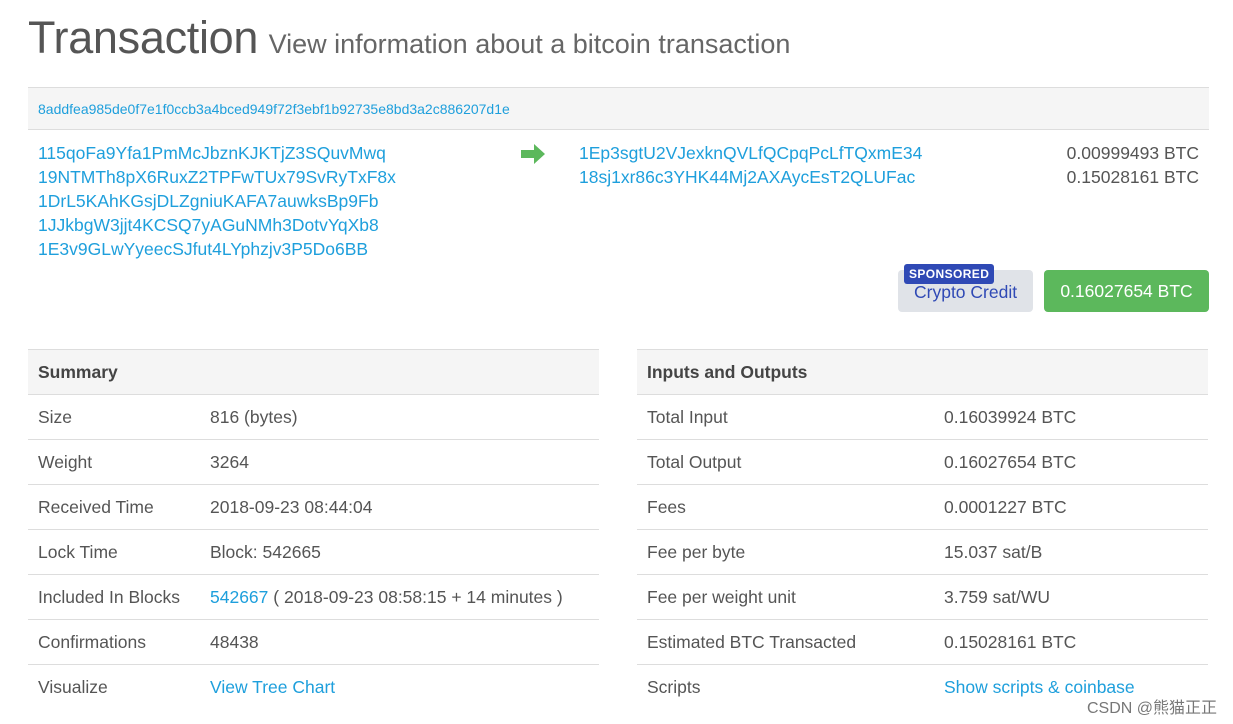 The width and height of the screenshot is (1233, 724). I want to click on table-row: Total Input 0.16039924 BTC, so click(922, 417).